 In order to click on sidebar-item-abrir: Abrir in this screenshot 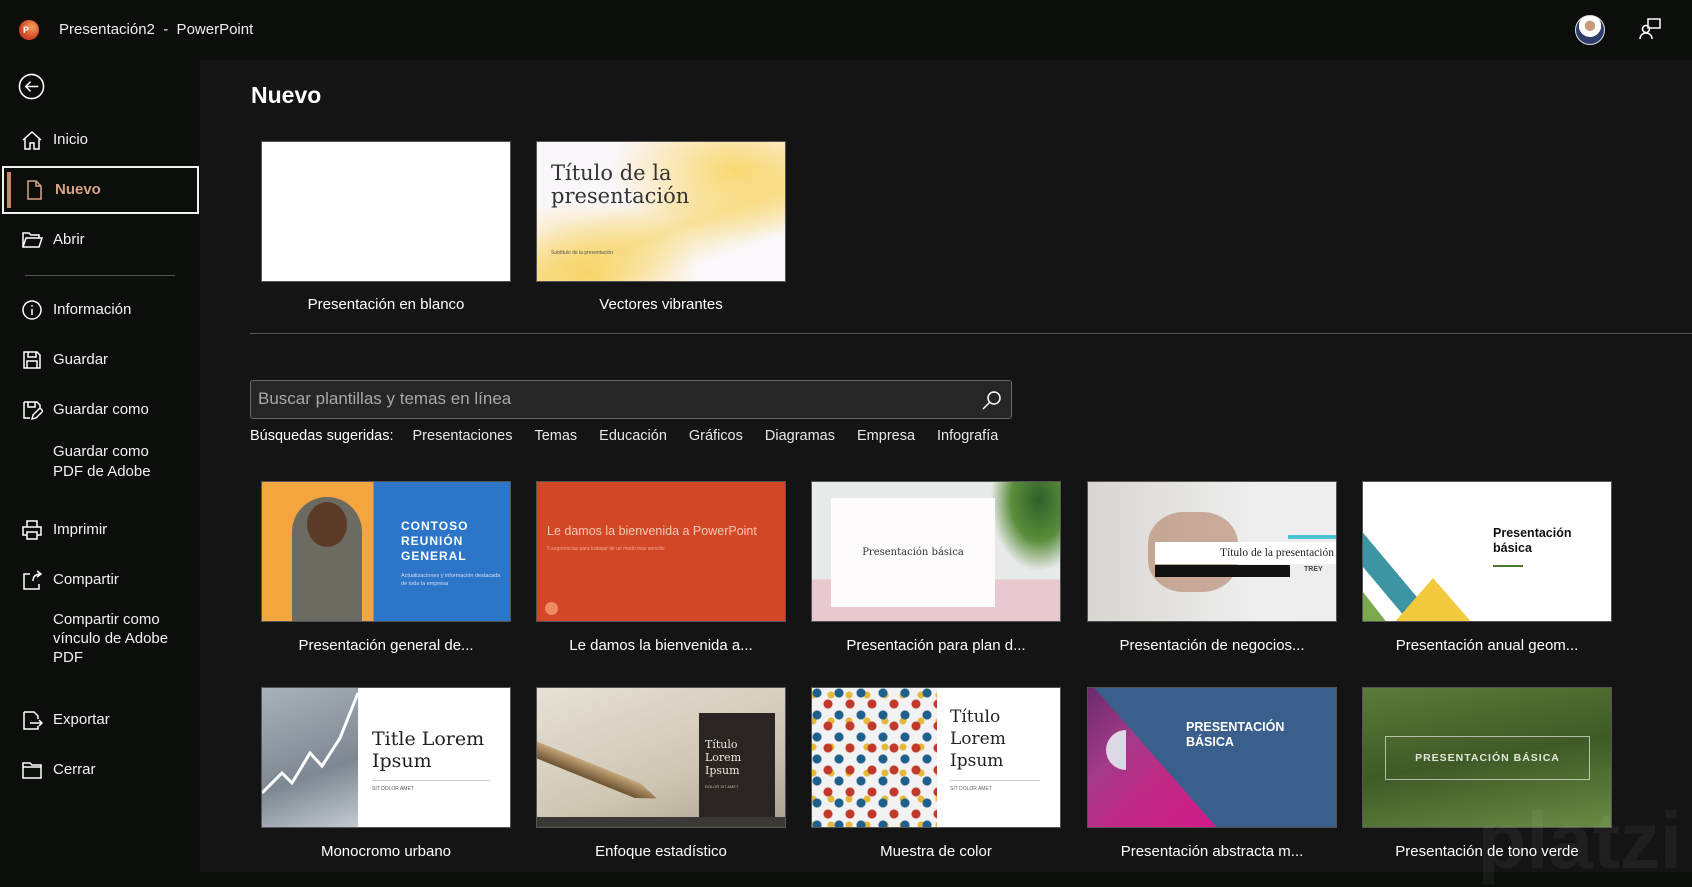, I will do `click(100, 240)`.